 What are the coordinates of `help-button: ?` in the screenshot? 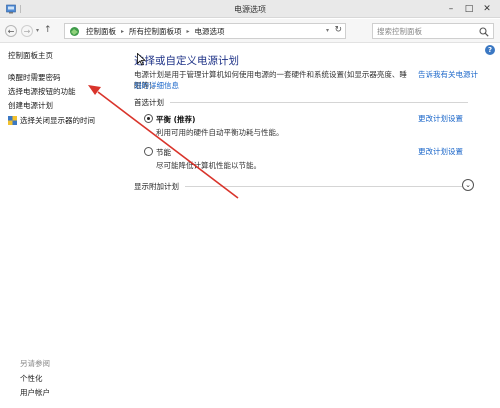 It's located at (490, 50).